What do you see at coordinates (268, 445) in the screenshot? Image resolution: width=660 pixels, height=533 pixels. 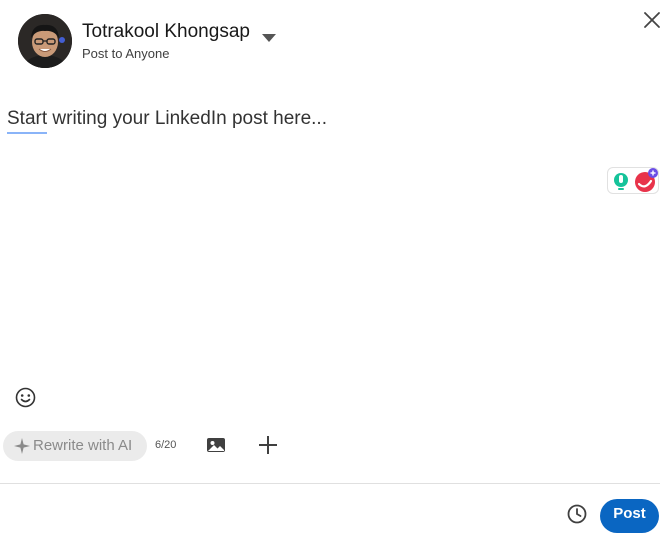 I see `plus-icon` at bounding box center [268, 445].